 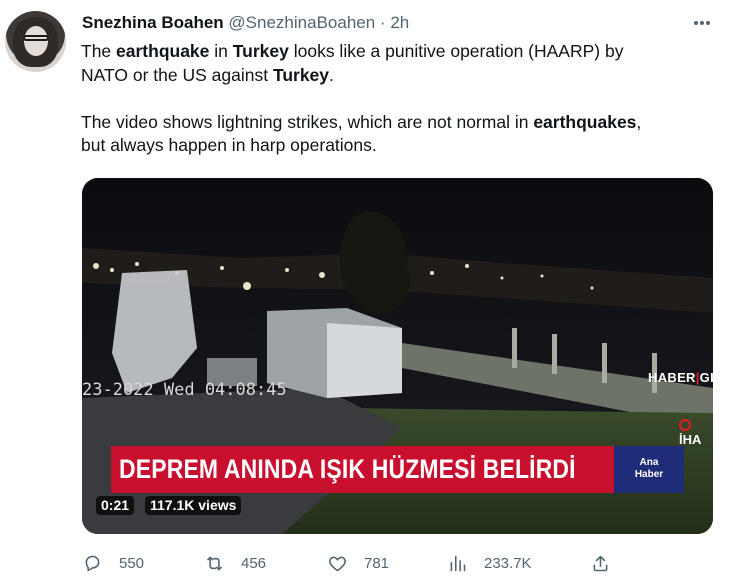 I want to click on agency-ring-icon, so click(x=685, y=425).